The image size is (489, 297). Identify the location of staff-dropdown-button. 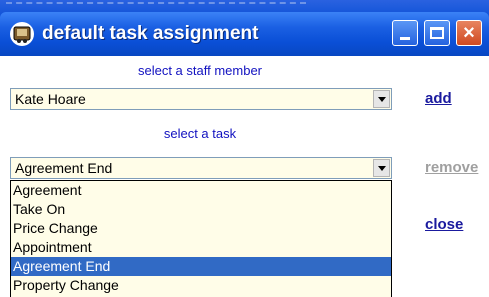
(381, 99).